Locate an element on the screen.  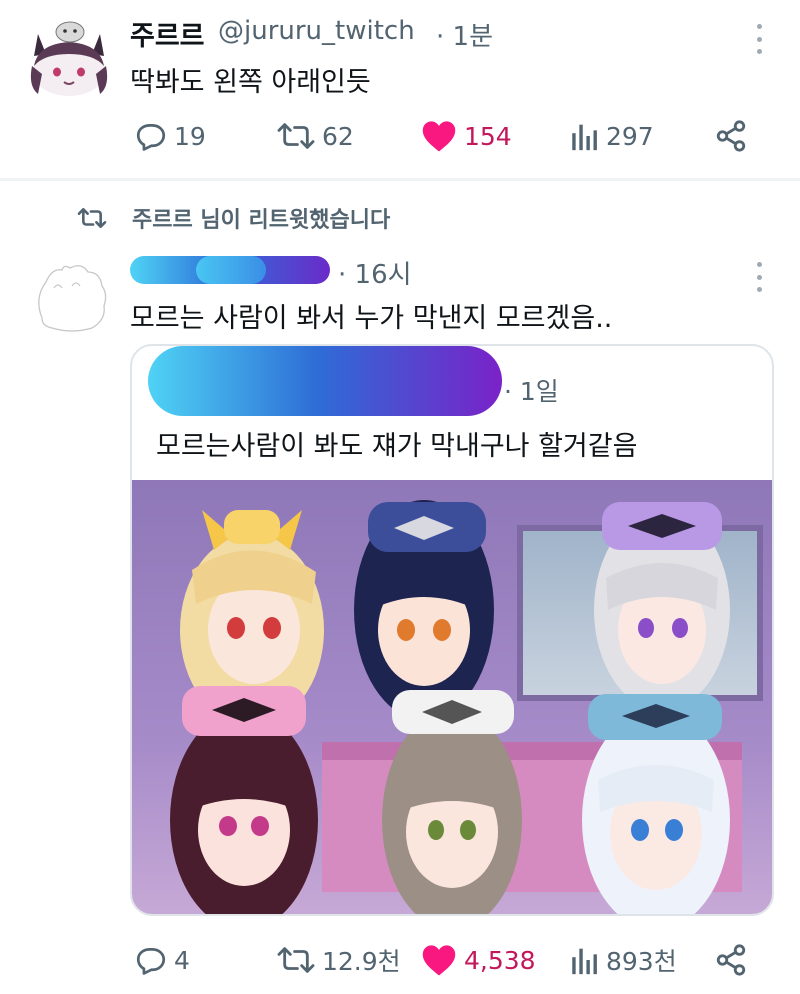
like-button: 4,538 is located at coordinates (478, 960).